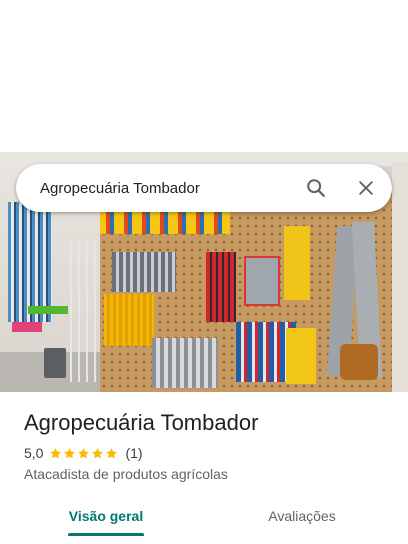 This screenshot has width=408, height=544. What do you see at coordinates (297, 263) in the screenshot?
I see `photo-drill` at bounding box center [297, 263].